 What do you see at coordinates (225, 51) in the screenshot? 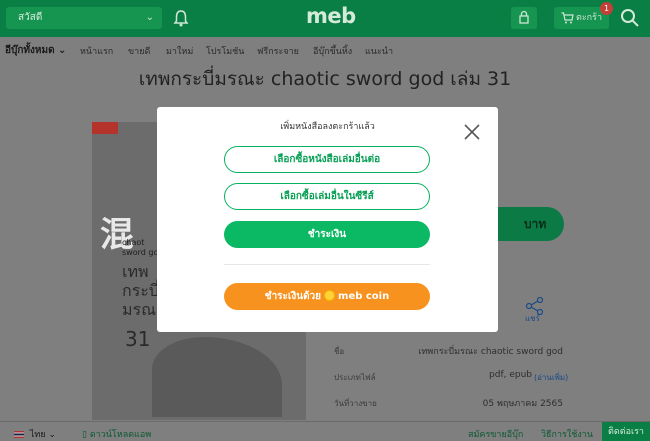
I see `nav-item-promotion: โปรโมชัน` at bounding box center [225, 51].